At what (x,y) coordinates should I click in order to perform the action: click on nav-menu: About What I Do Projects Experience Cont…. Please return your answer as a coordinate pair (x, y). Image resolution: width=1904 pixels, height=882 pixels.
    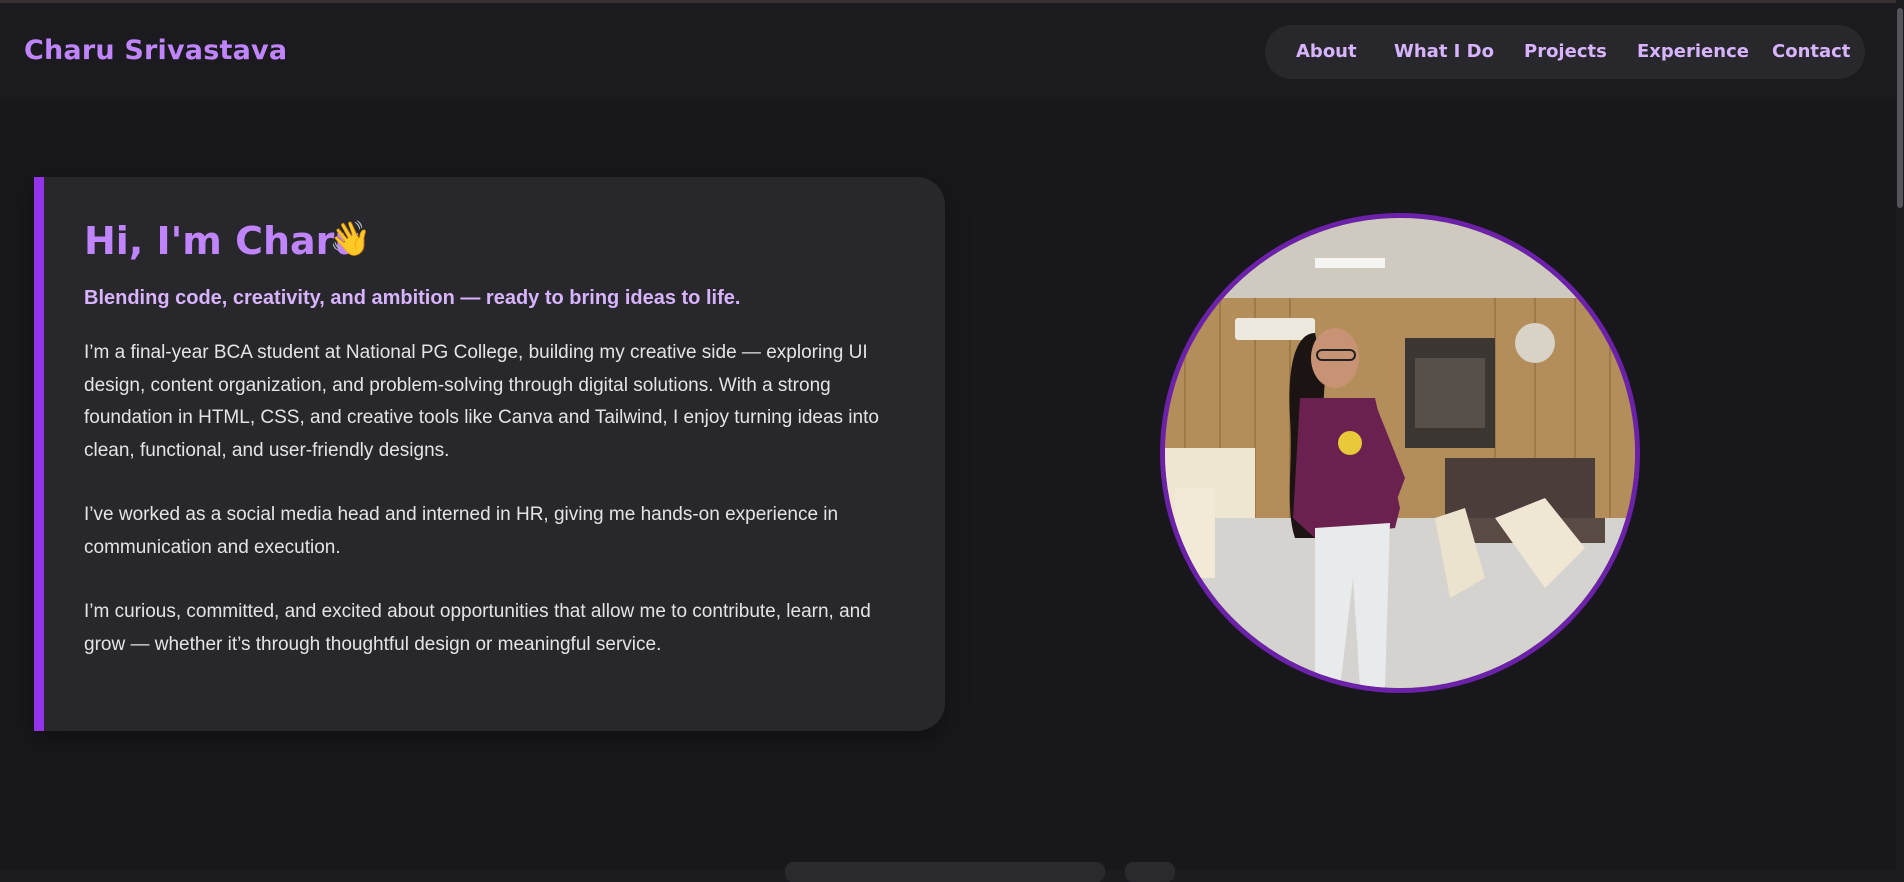
    Looking at the image, I should click on (1565, 52).